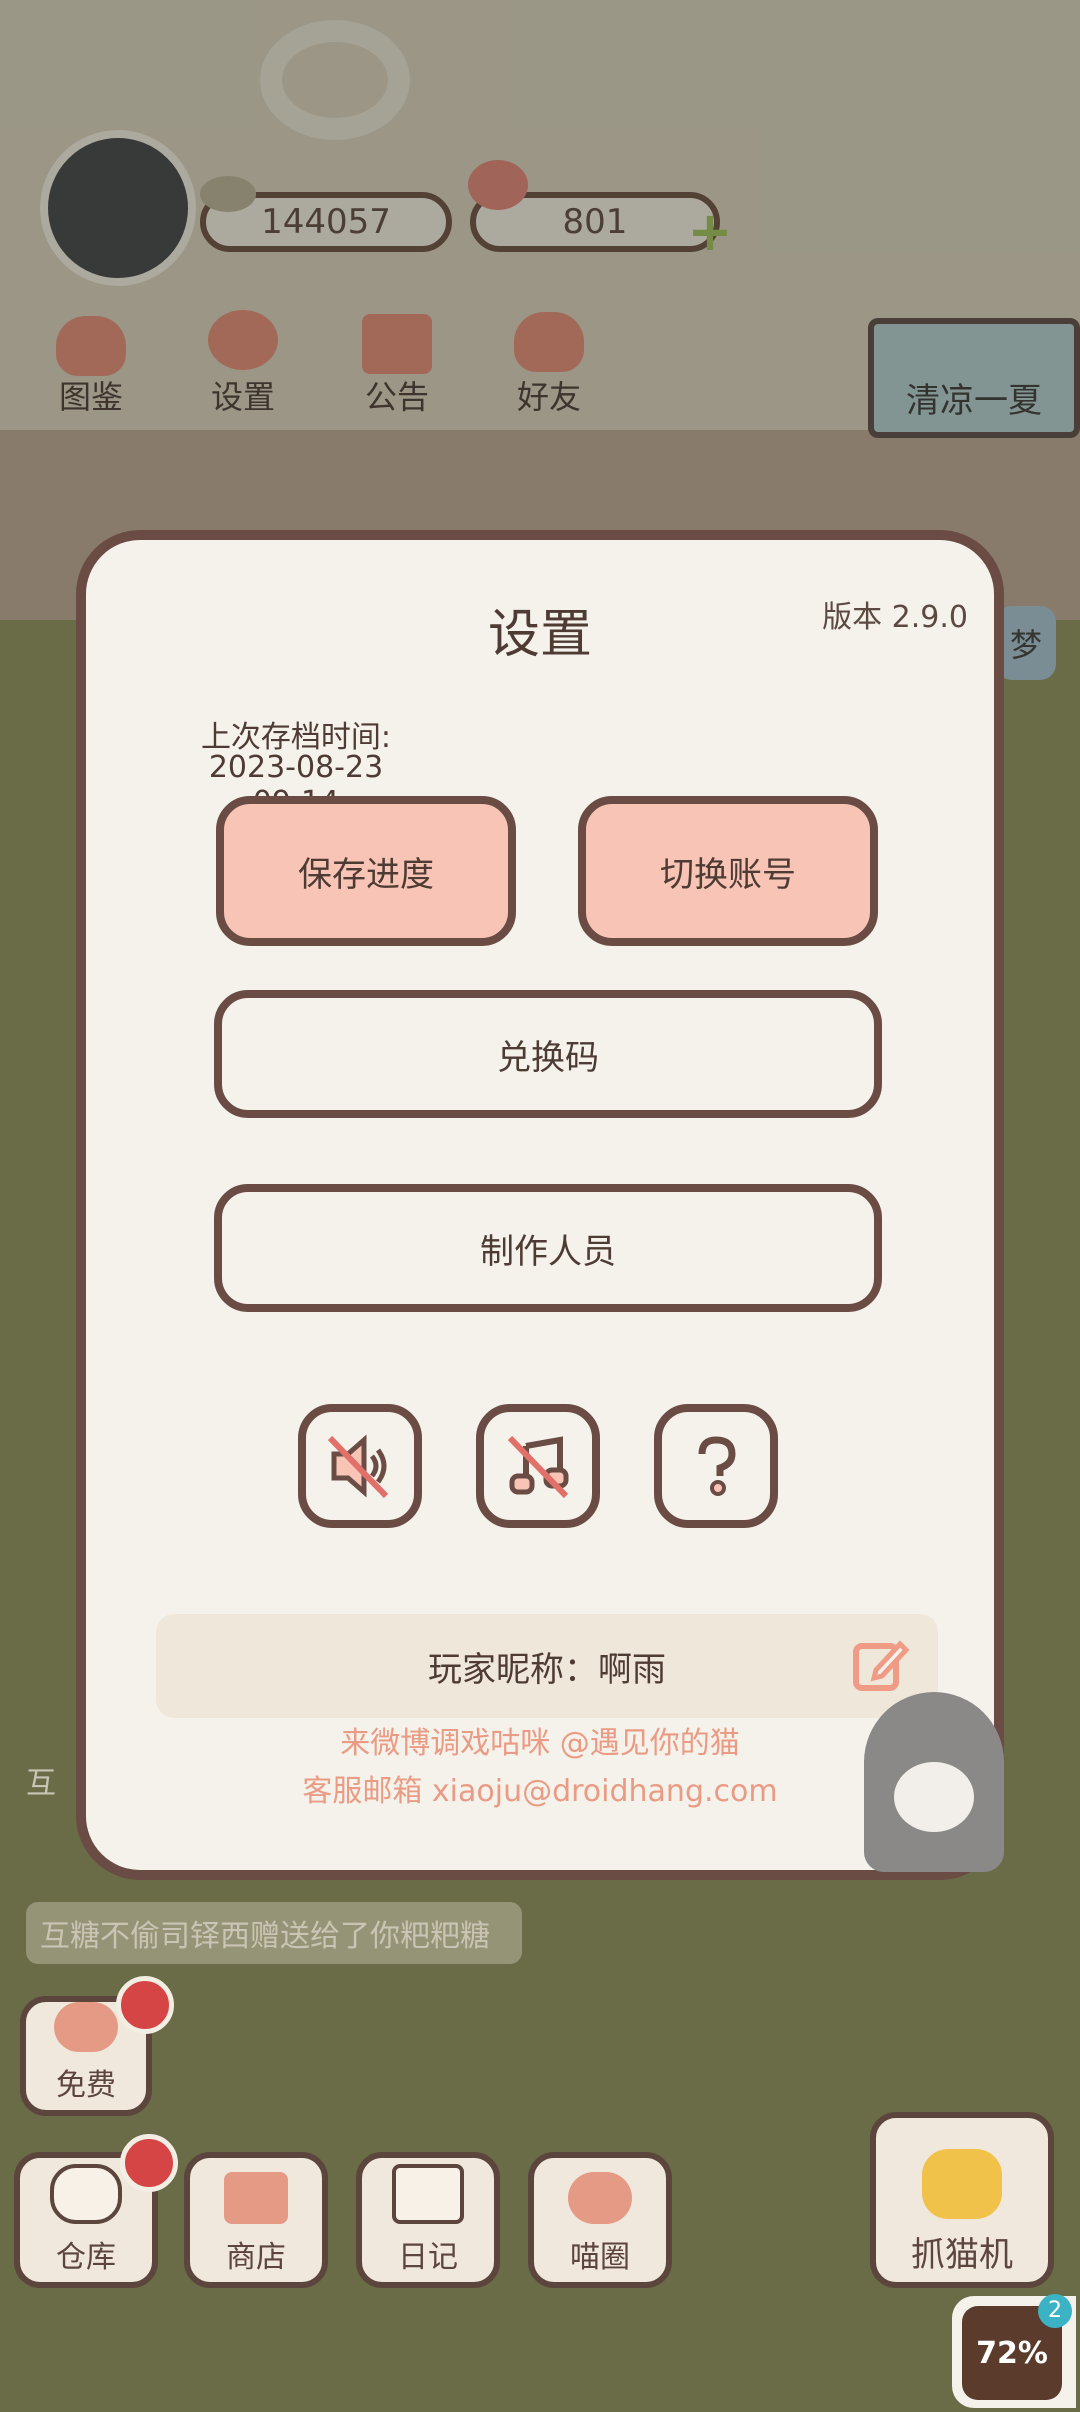 The height and width of the screenshot is (2412, 1080). Describe the element at coordinates (540, 1740) in the screenshot. I see `weibo-link: 来微博调戏咕咪 @遇见你的猫` at that location.